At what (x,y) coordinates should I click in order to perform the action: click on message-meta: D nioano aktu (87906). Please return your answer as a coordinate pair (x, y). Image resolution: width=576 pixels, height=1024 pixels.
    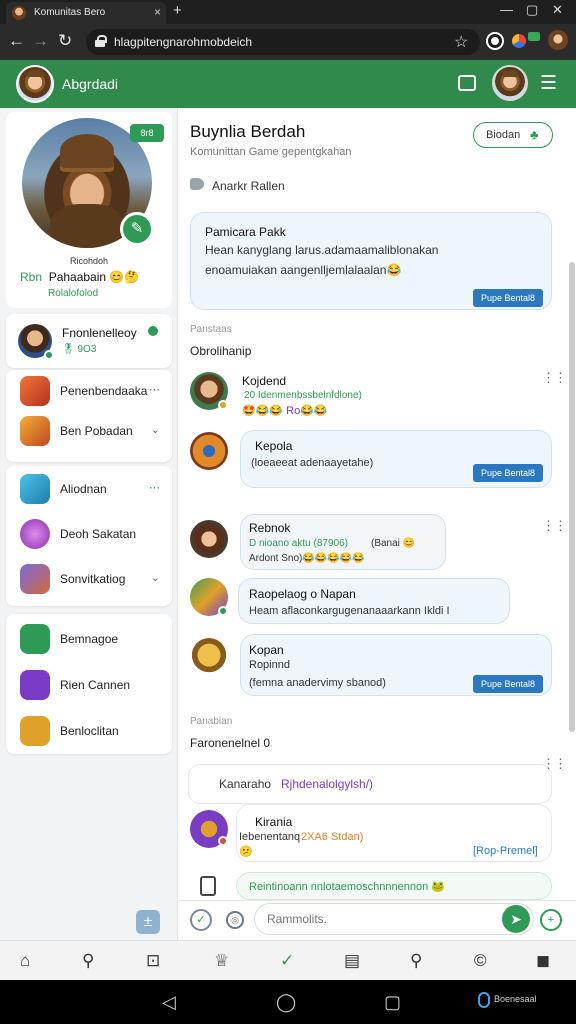
    Looking at the image, I should click on (298, 543).